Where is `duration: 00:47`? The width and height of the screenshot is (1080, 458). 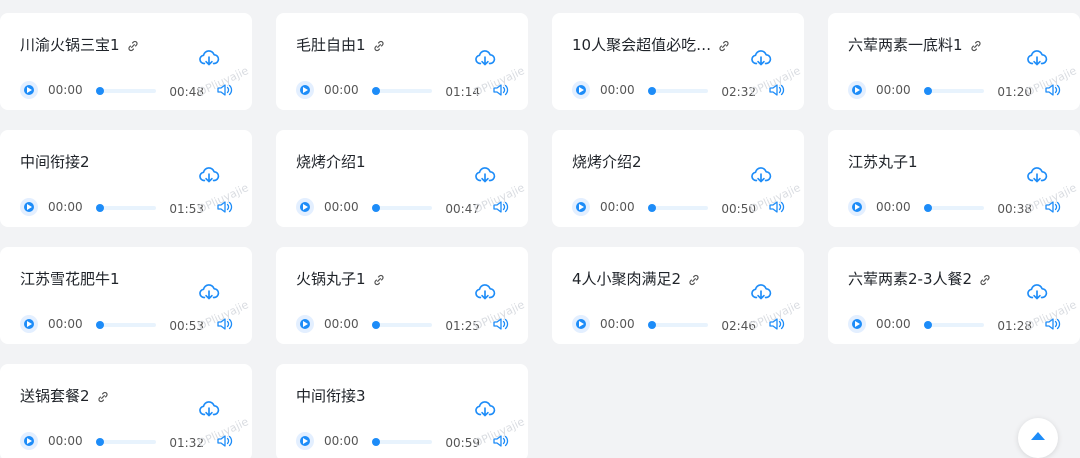
duration: 00:47 is located at coordinates (462, 209).